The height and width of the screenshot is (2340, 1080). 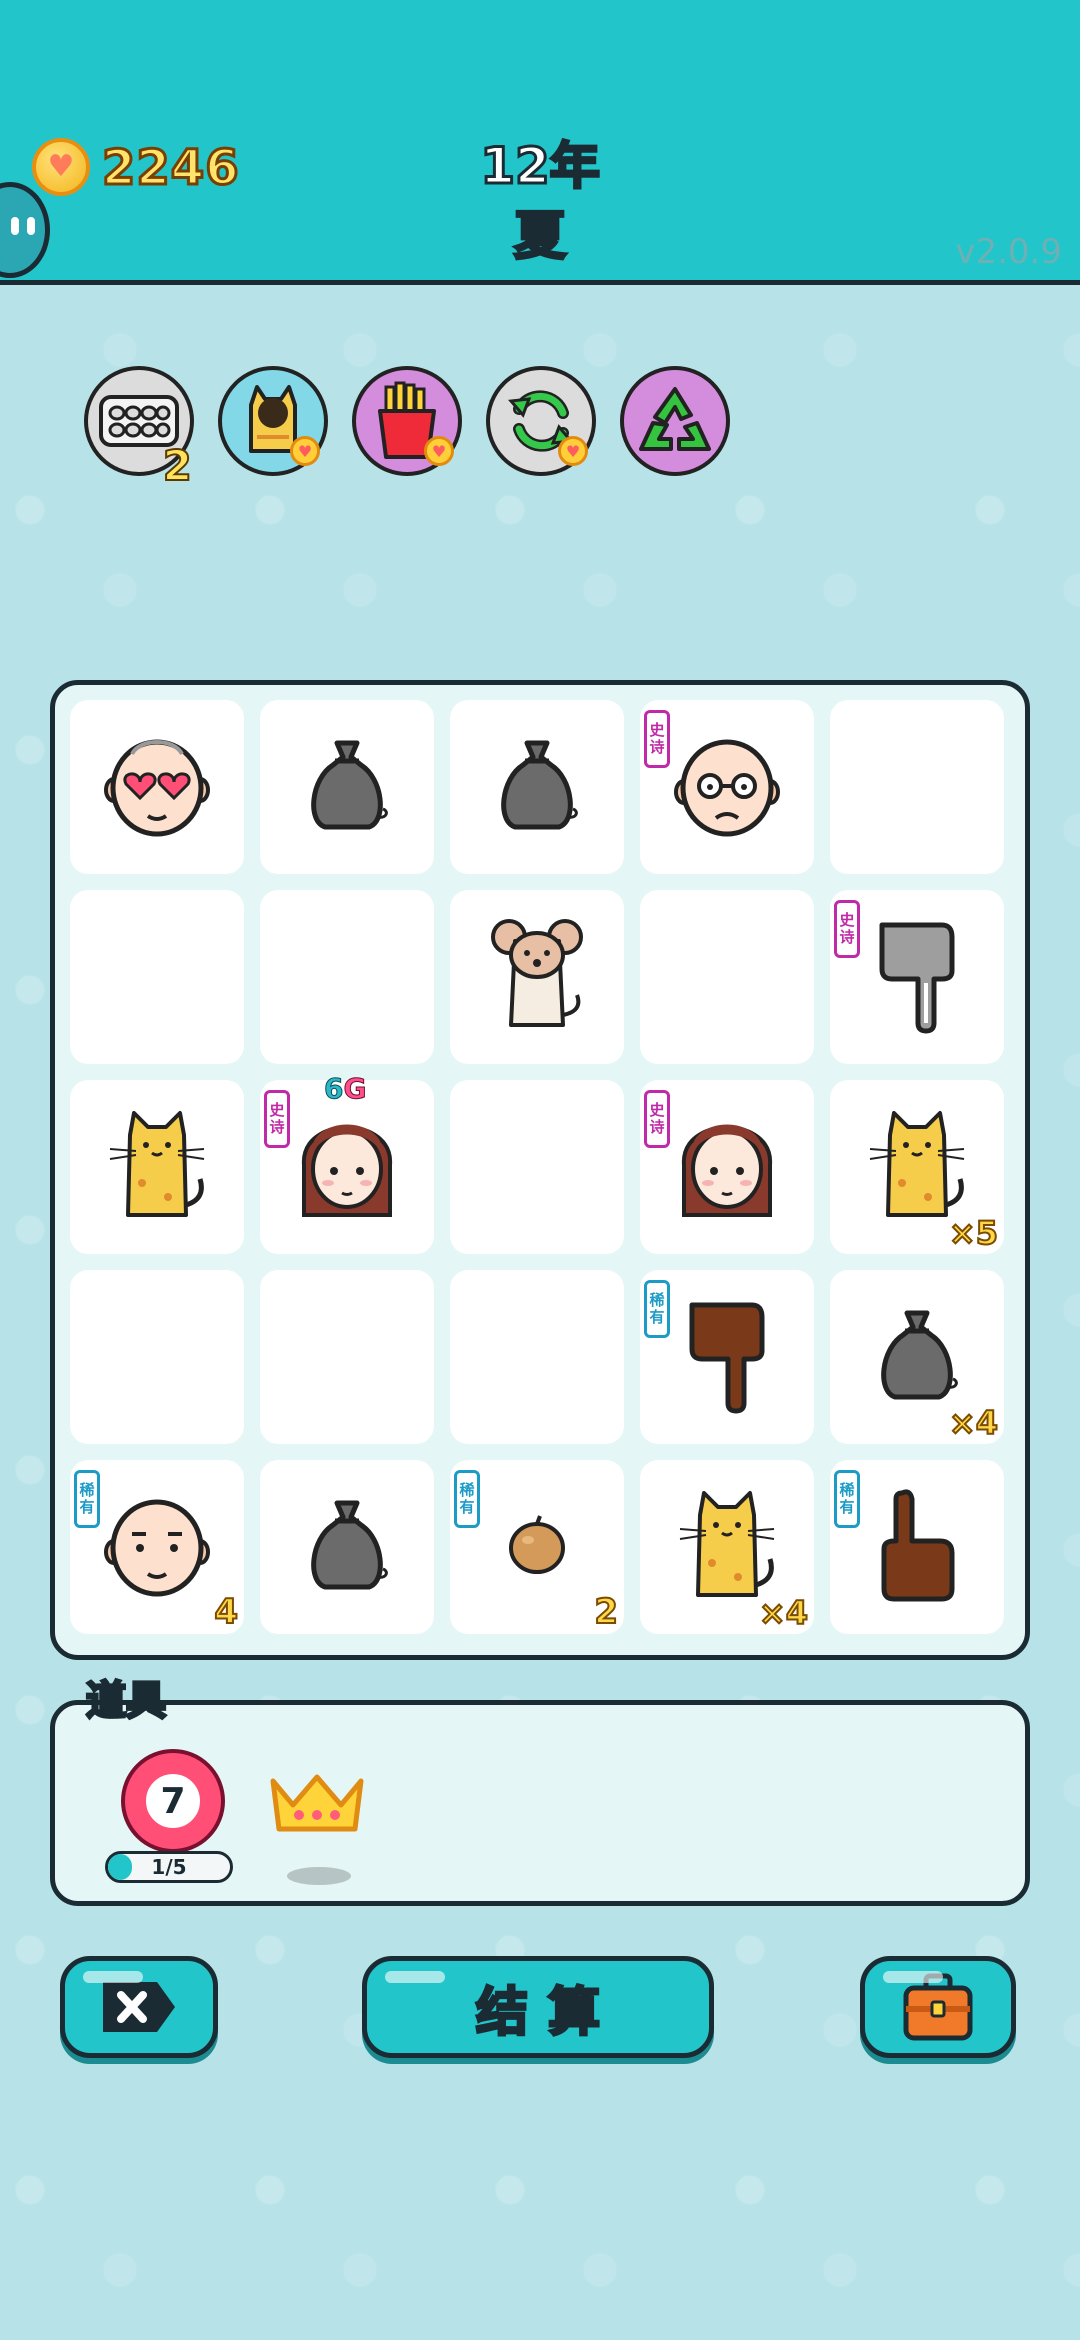 I want to click on fries-skill-button: ♥, so click(x=407, y=421).